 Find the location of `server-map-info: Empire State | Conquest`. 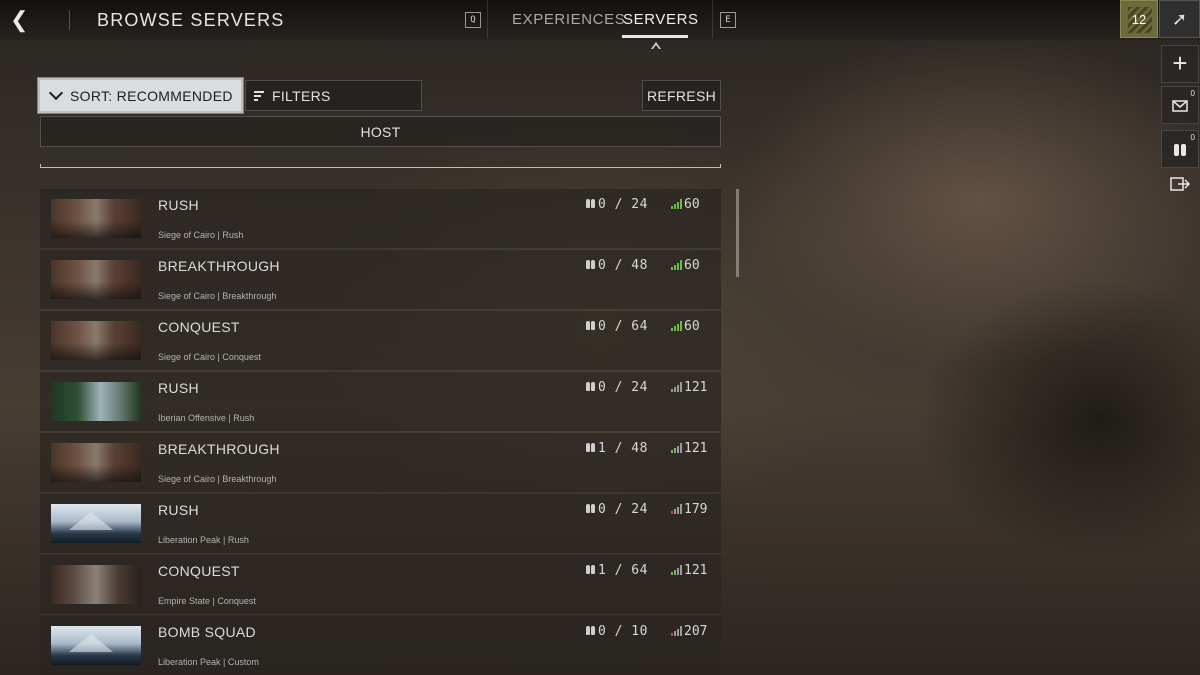

server-map-info: Empire State | Conquest is located at coordinates (207, 601).